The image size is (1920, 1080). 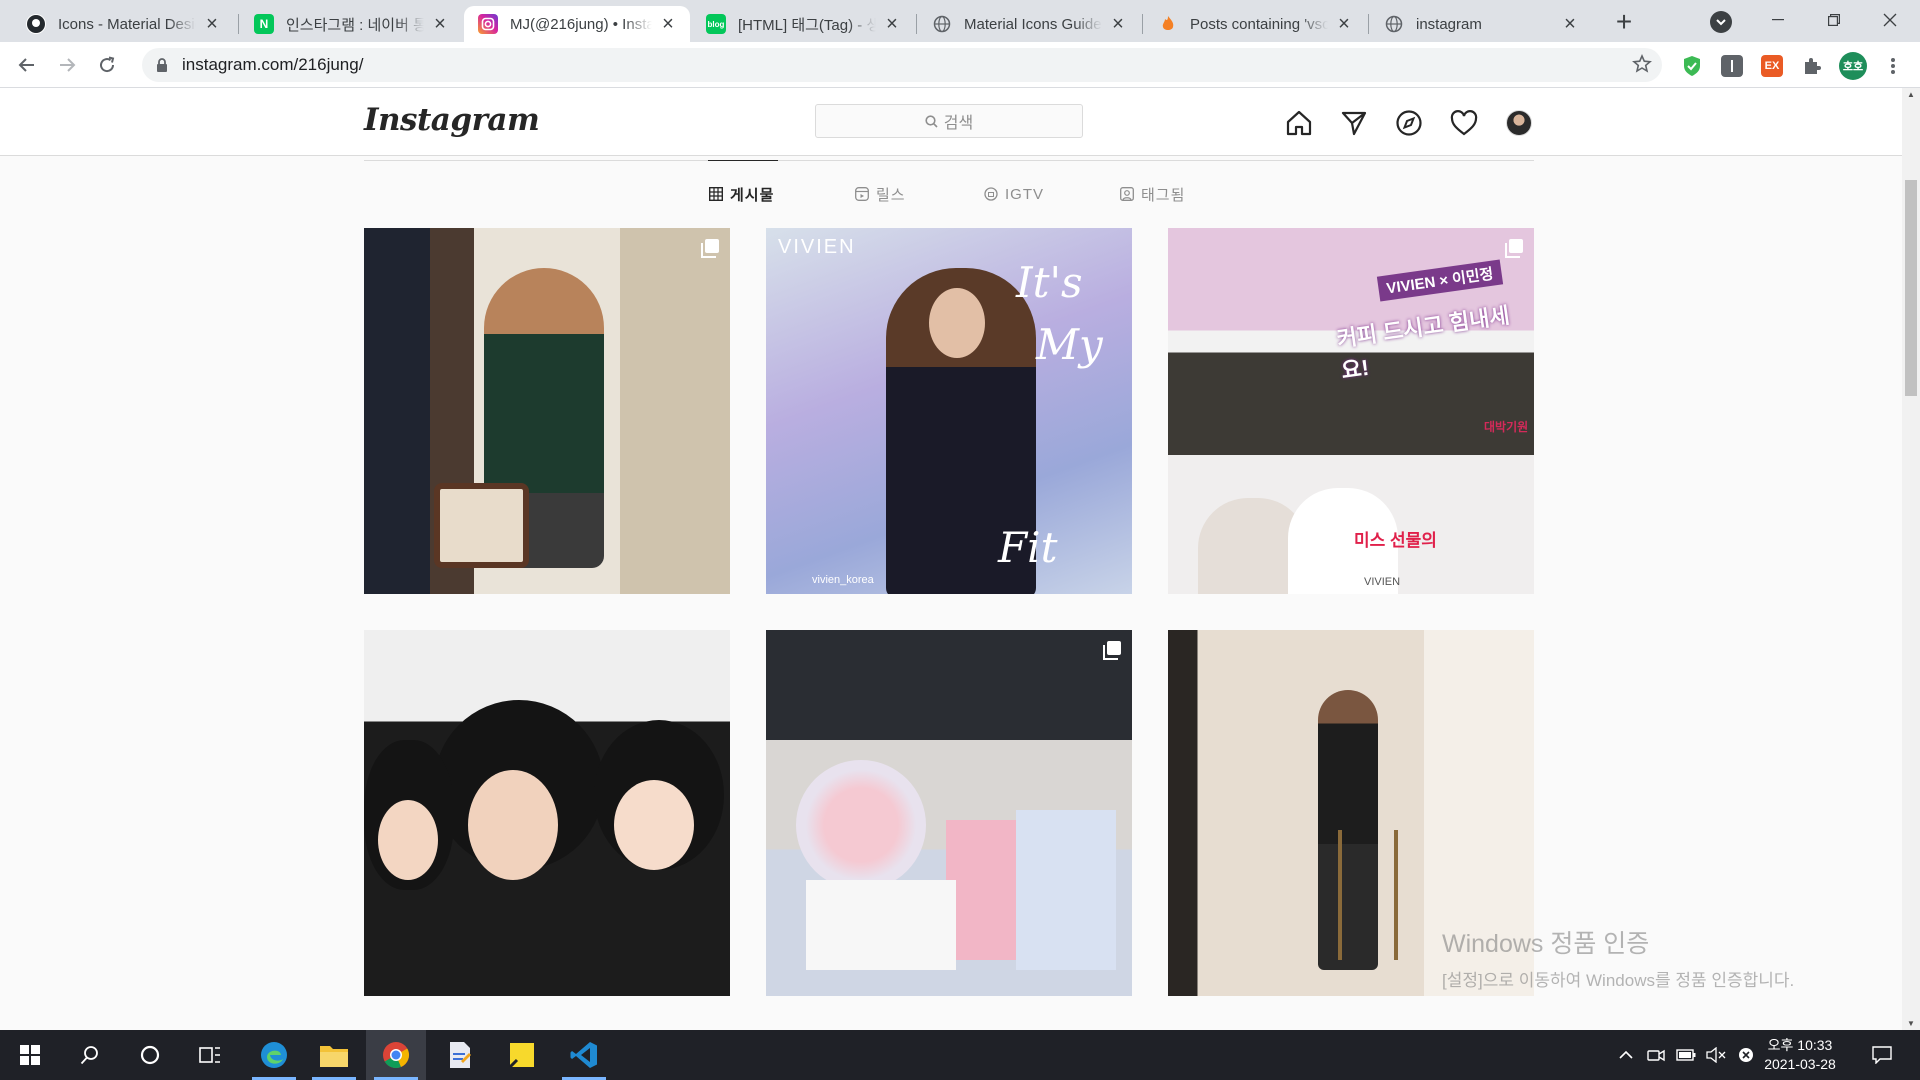 I want to click on cortana-circle-icon, so click(x=150, y=1055).